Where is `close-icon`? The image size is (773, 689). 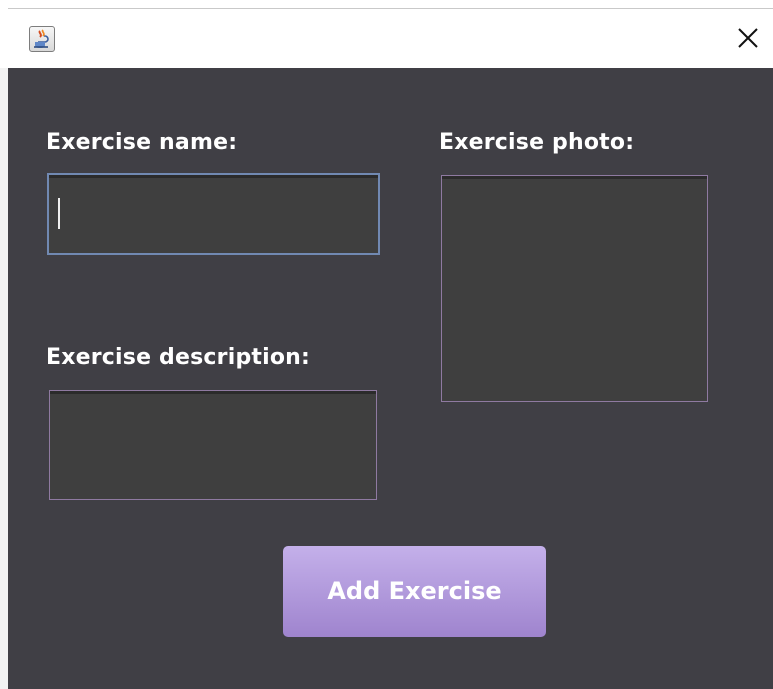
close-icon is located at coordinates (748, 38).